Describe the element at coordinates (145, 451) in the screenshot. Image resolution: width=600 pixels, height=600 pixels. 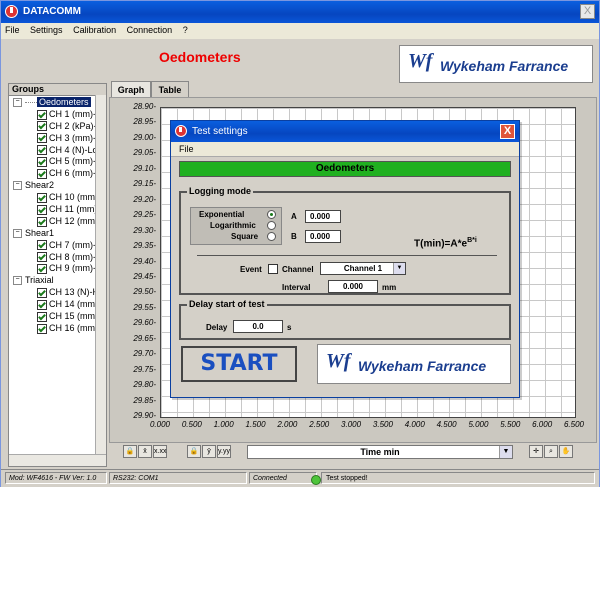
I see `x-scale-icon: x̄` at that location.